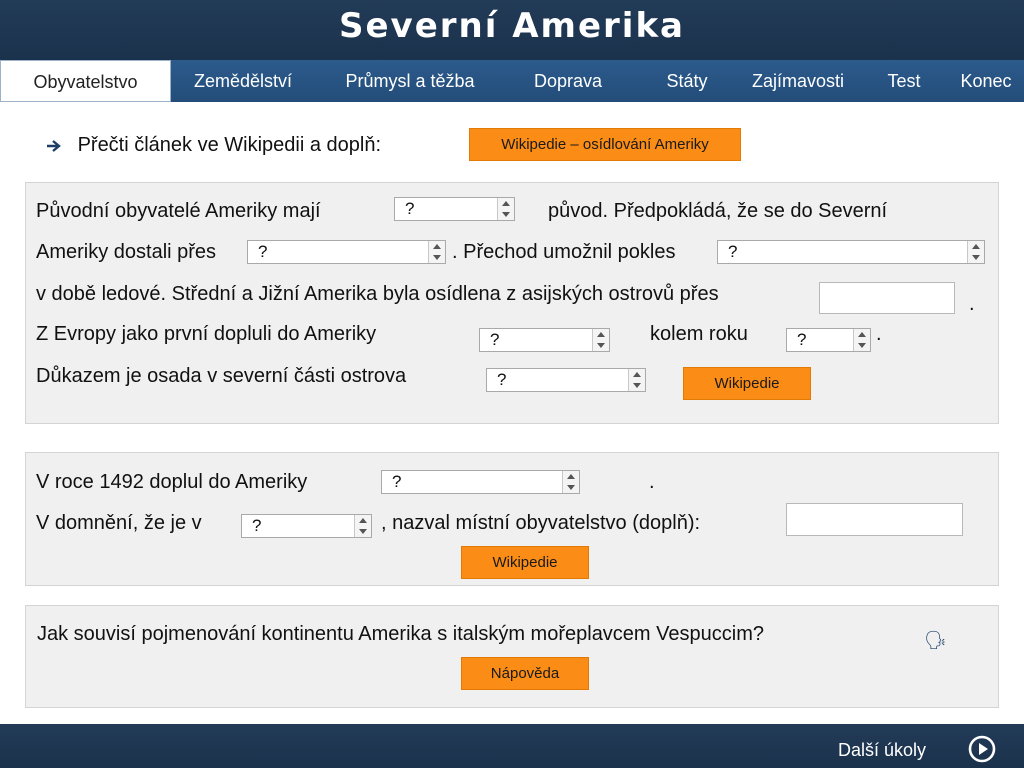 This screenshot has width=1024, height=768. What do you see at coordinates (882, 750) in the screenshot?
I see `next-tasks-label: Další úkoly` at bounding box center [882, 750].